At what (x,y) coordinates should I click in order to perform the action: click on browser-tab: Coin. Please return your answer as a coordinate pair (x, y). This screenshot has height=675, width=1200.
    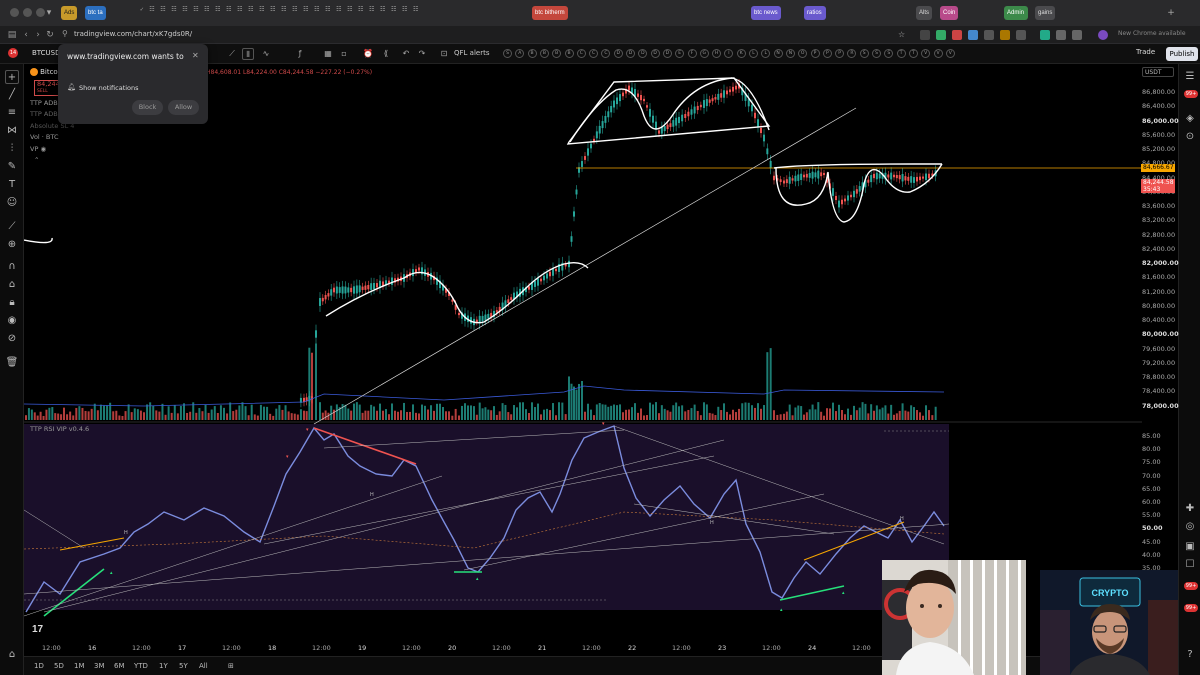
    Looking at the image, I should click on (949, 13).